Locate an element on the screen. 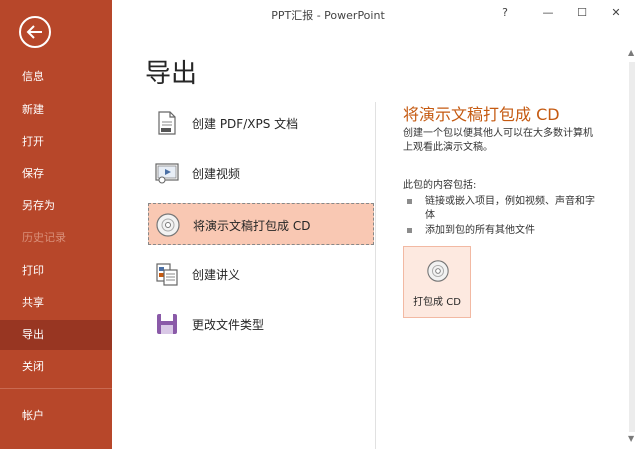 The height and width of the screenshot is (449, 640). bullet-text: 链接或嵌入项目，例如视频、声音和字体 is located at coordinates (510, 208).